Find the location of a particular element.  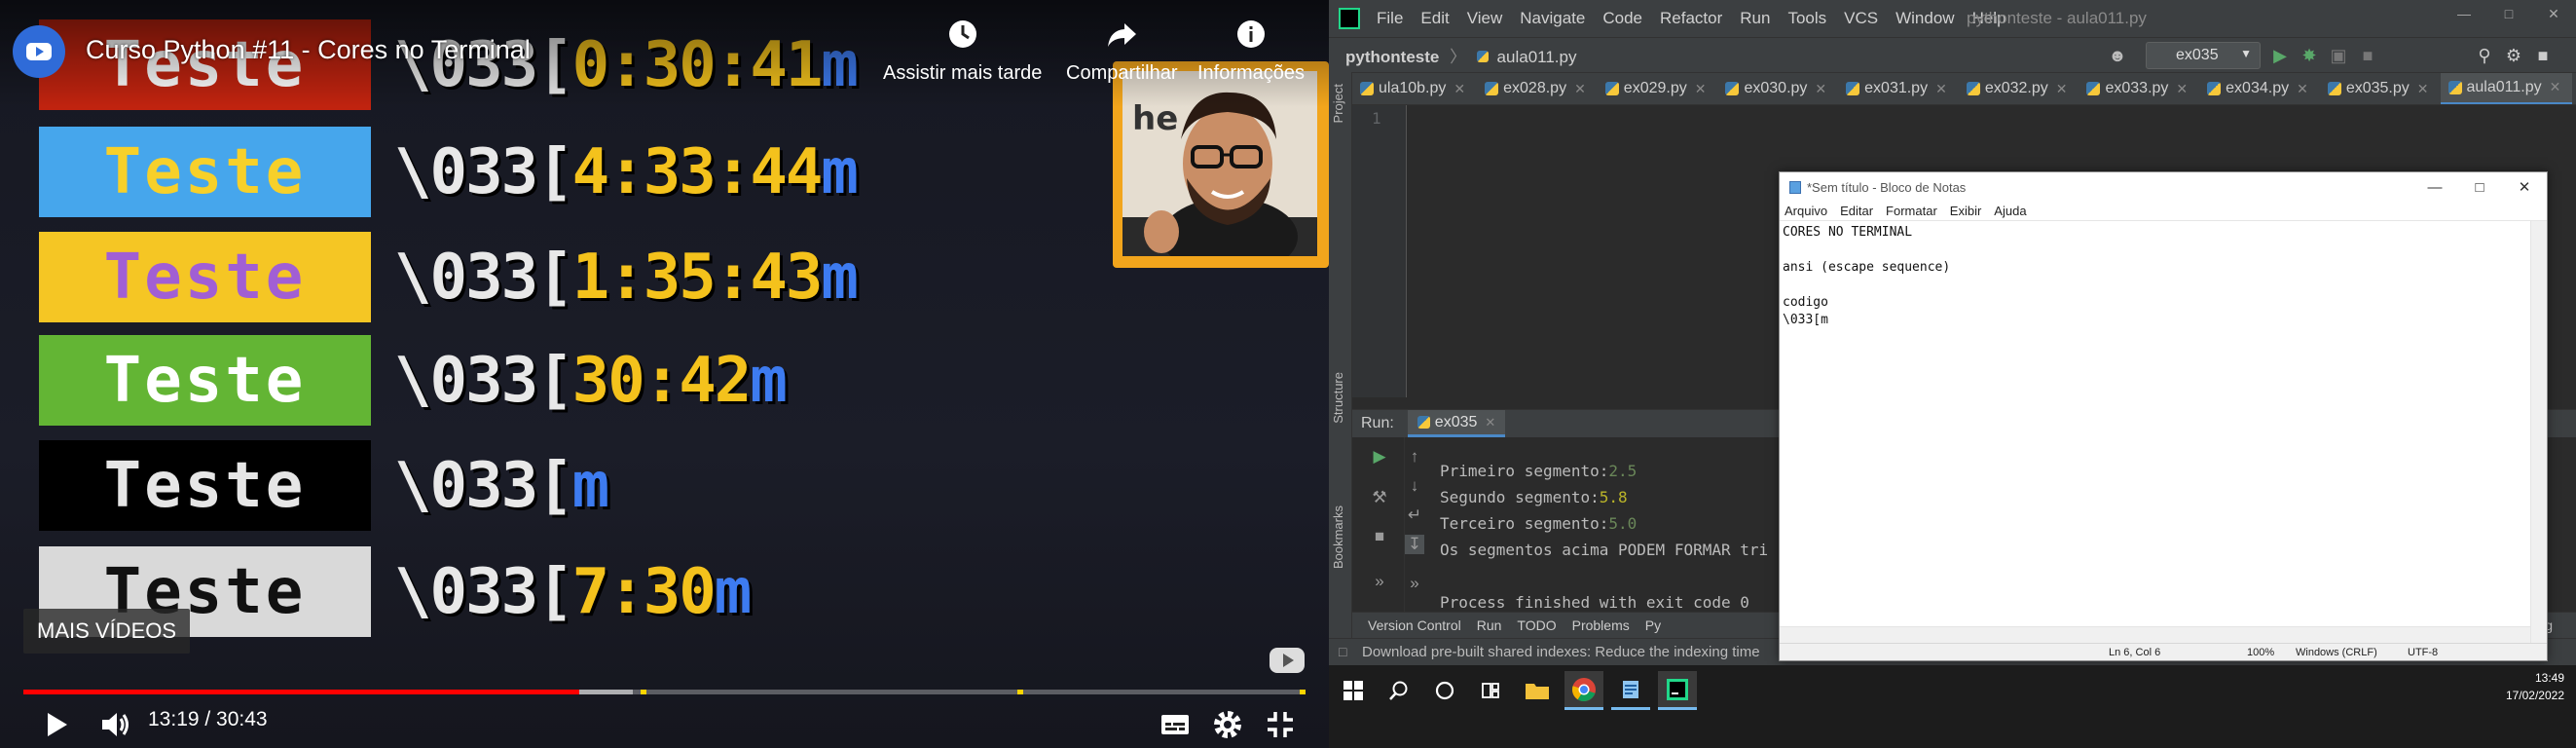

video-title: Curso Python #11 - Cores no Terminal is located at coordinates (308, 50).